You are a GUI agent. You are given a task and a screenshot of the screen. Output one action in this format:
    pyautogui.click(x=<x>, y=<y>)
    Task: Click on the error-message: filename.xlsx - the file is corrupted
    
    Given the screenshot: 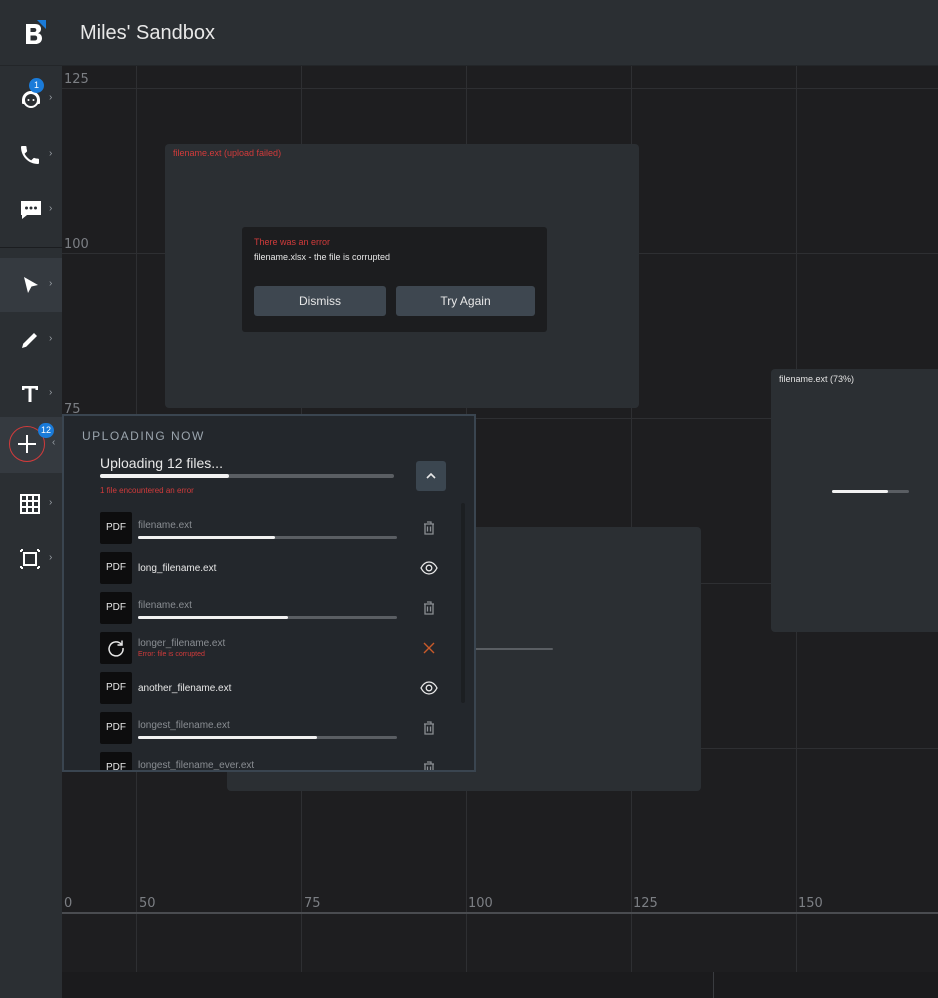 What is the action you would take?
    pyautogui.click(x=322, y=257)
    